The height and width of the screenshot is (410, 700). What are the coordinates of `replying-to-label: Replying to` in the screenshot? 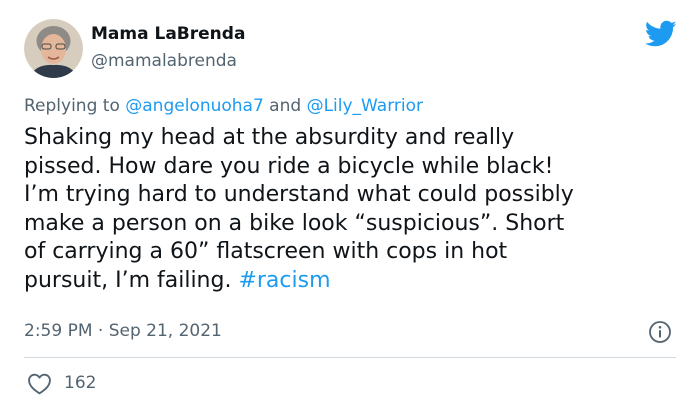 It's located at (75, 106).